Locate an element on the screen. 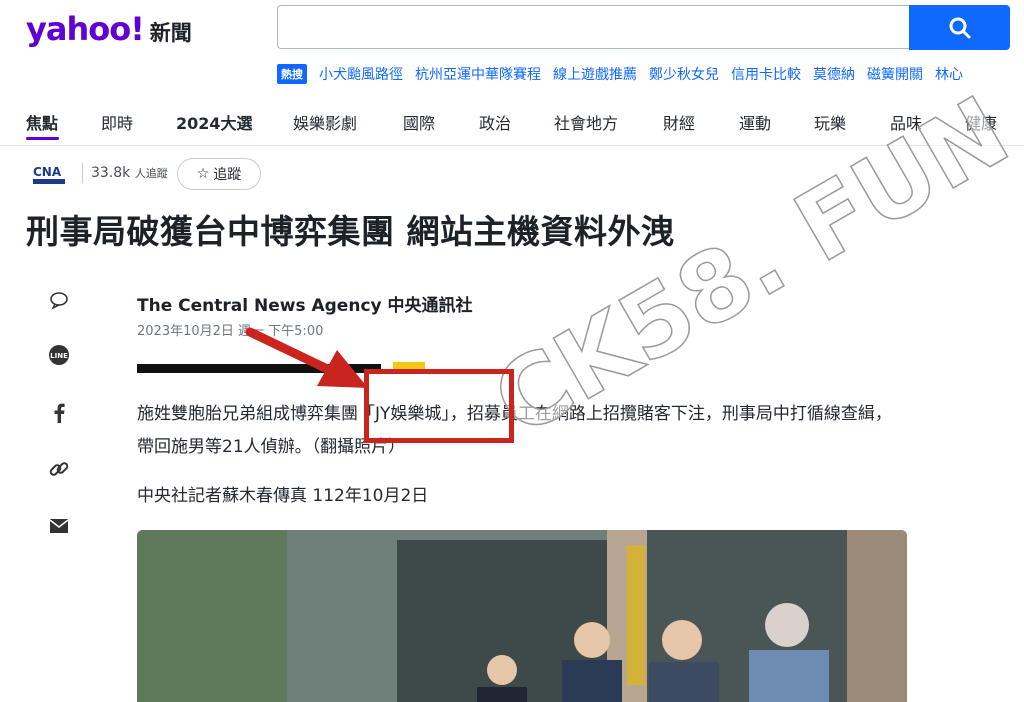 The image size is (1024, 702). nav-item-international: 國際 is located at coordinates (419, 122).